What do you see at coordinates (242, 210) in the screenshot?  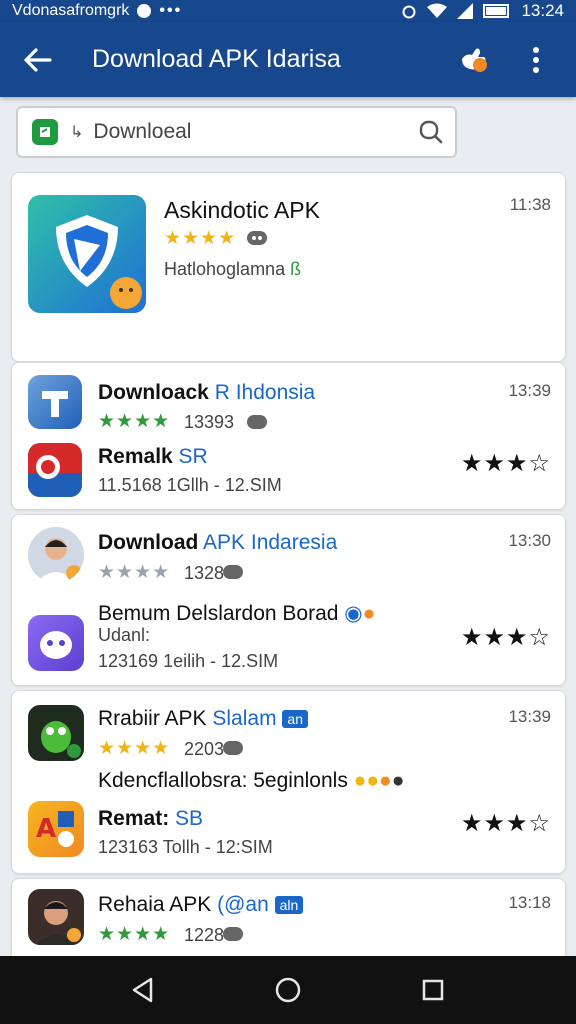 I see `app-name: Askindotic APK` at bounding box center [242, 210].